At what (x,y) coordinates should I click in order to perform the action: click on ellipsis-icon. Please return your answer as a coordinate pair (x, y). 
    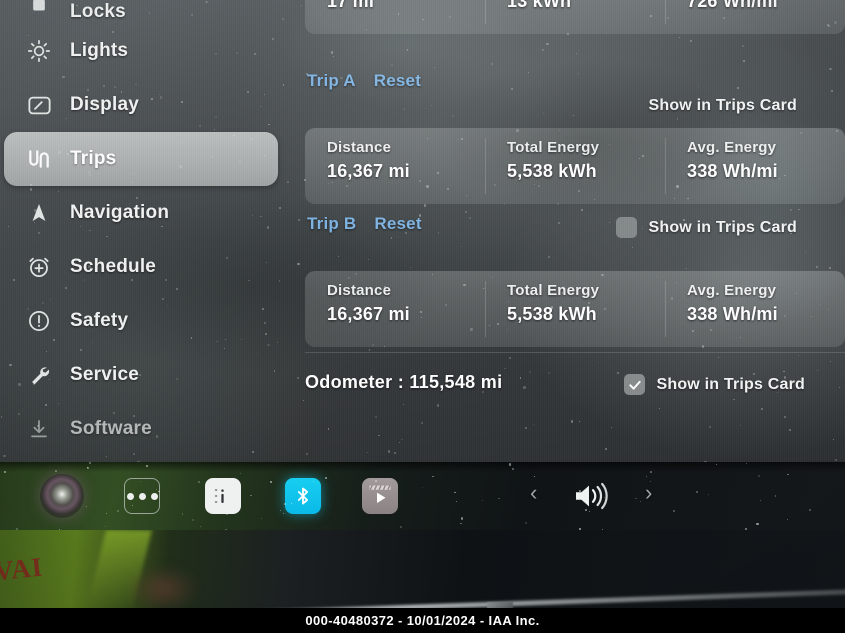
    Looking at the image, I should click on (142, 496).